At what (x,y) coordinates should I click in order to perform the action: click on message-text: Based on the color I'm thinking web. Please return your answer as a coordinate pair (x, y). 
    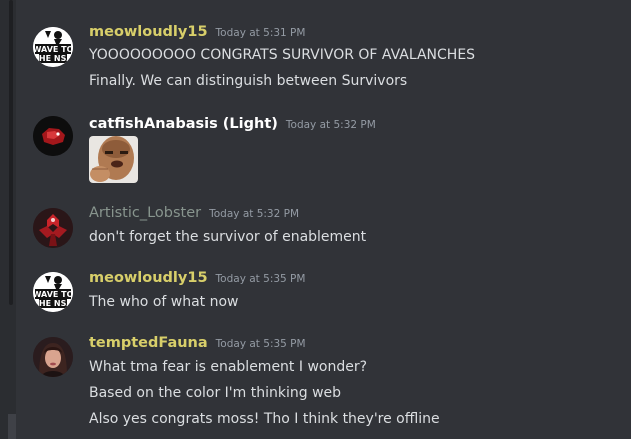
    Looking at the image, I should click on (215, 393).